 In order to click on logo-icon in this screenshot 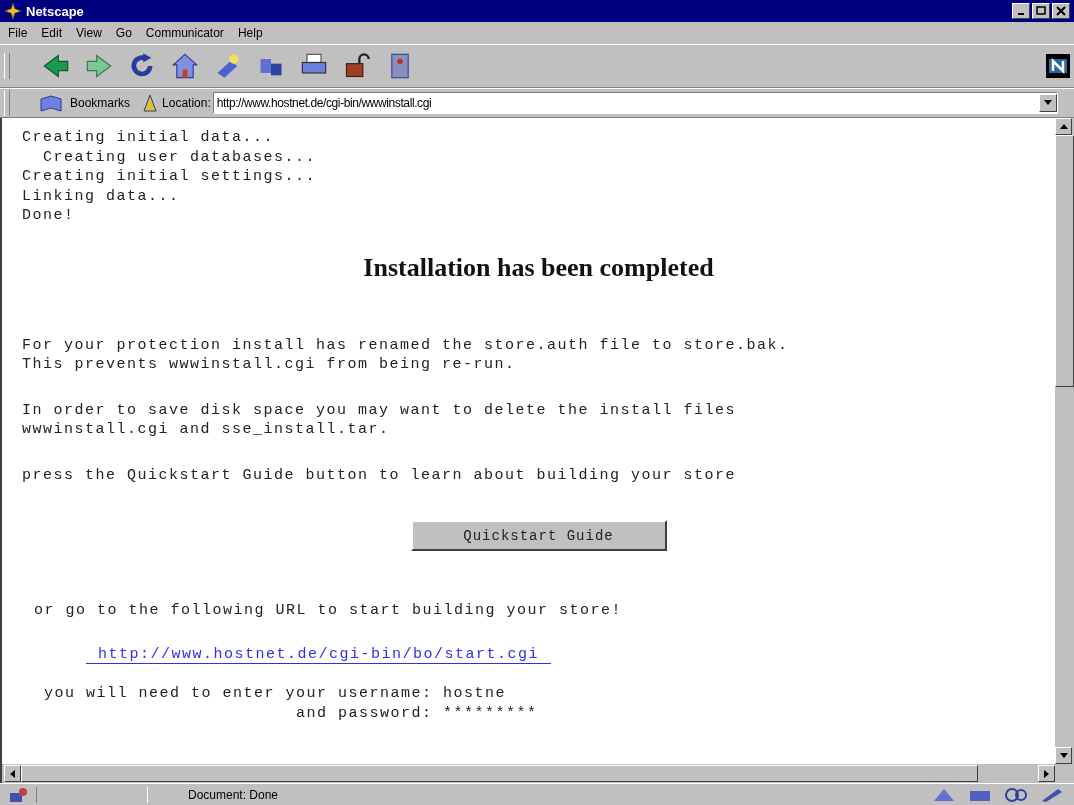, I will do `click(1058, 66)`.